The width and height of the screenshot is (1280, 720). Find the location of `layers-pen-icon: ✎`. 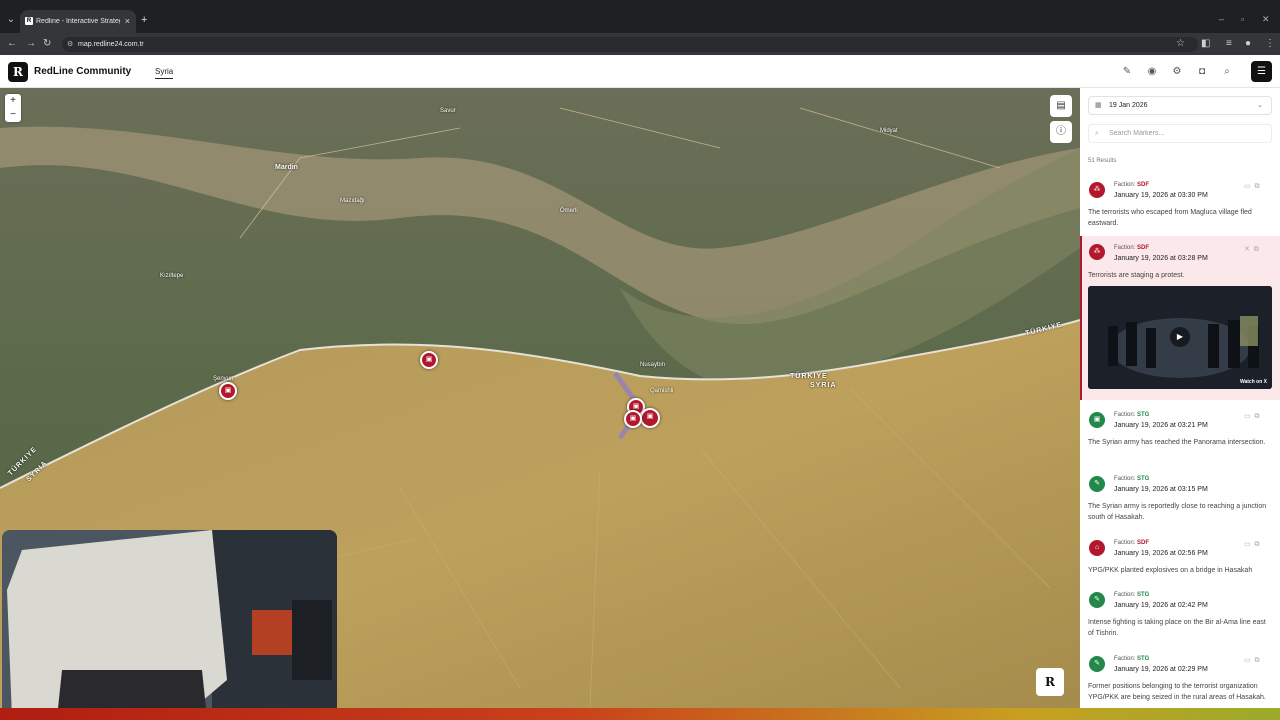

layers-pen-icon: ✎ is located at coordinates (1127, 72).